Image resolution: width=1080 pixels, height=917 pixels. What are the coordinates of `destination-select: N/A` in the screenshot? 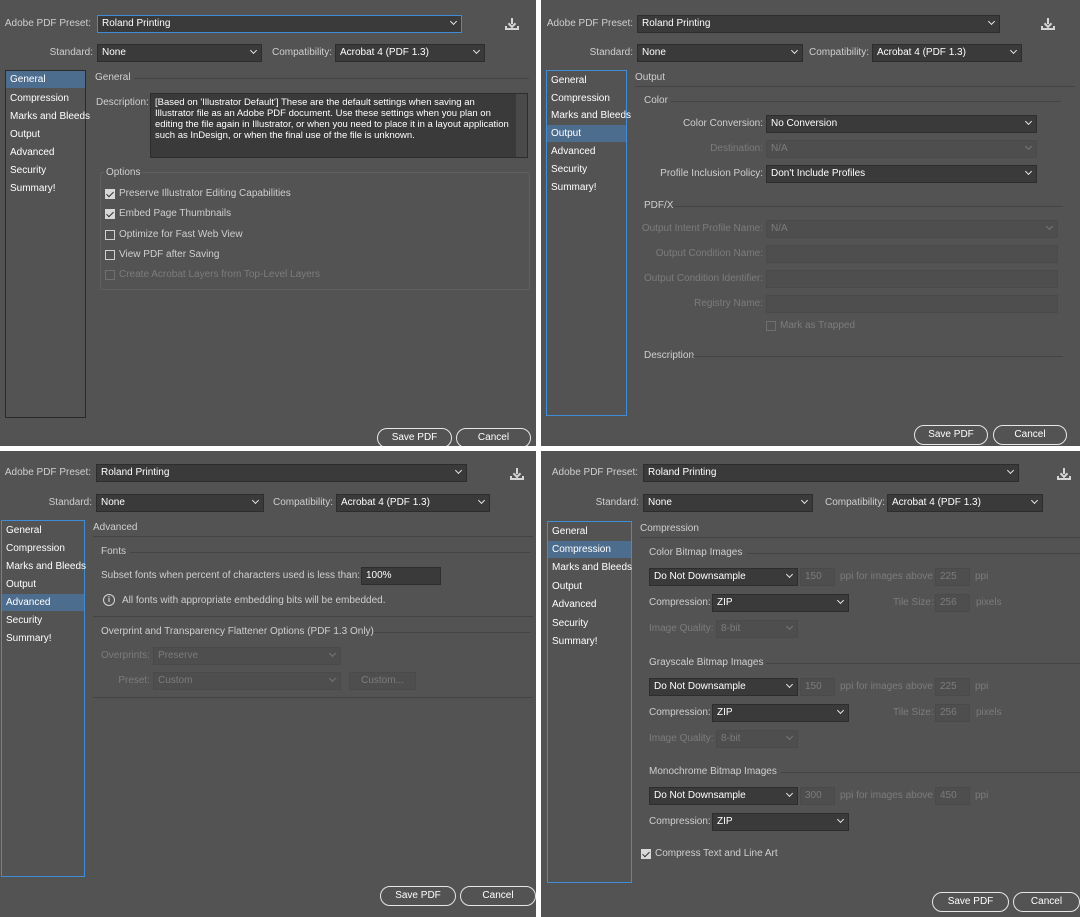 It's located at (901, 149).